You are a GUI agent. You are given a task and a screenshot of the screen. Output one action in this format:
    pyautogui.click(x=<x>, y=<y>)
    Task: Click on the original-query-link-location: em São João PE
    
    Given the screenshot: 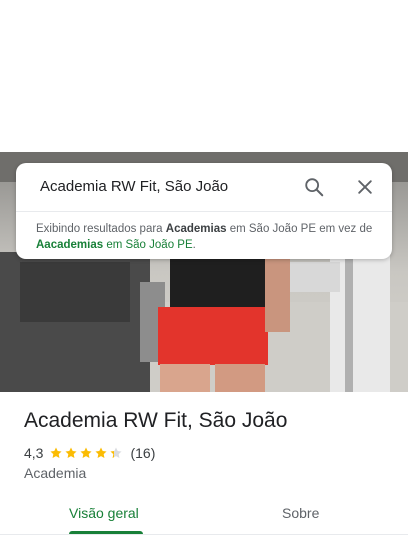 What is the action you would take?
    pyautogui.click(x=147, y=245)
    